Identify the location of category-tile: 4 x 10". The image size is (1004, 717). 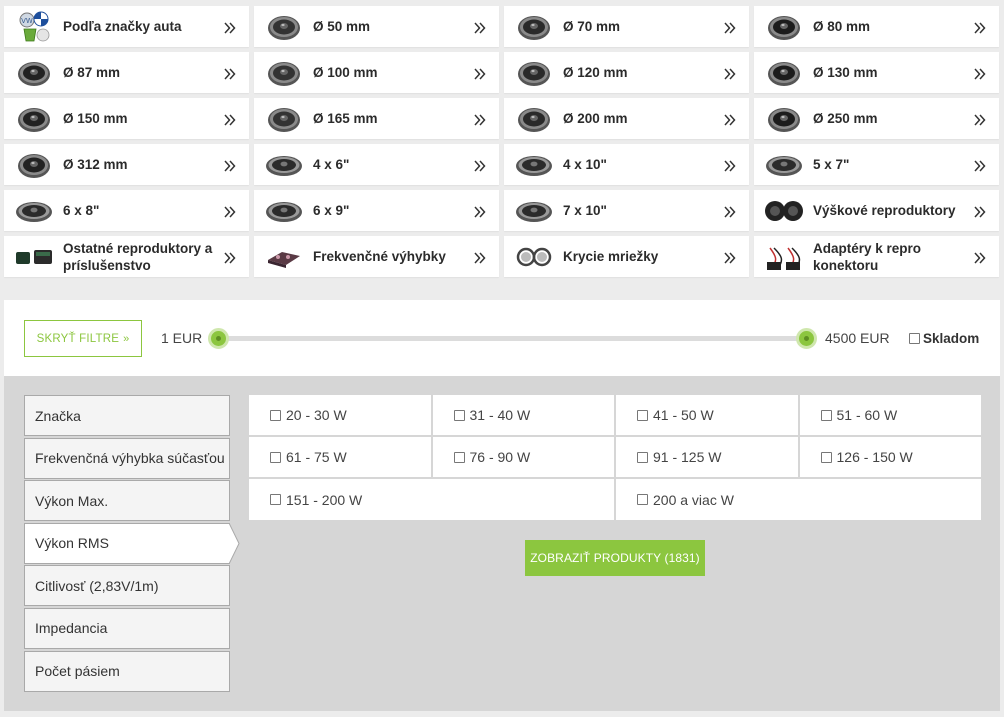
(626, 164).